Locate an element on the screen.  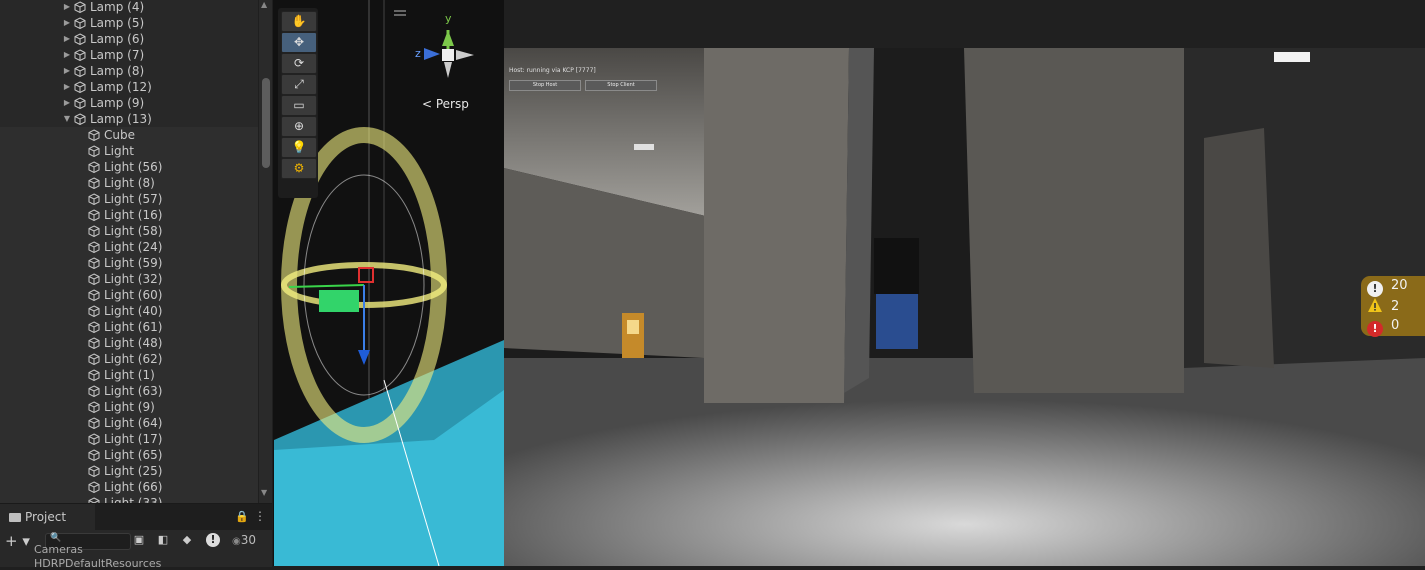
scroll-thumb is located at coordinates (266, 123).